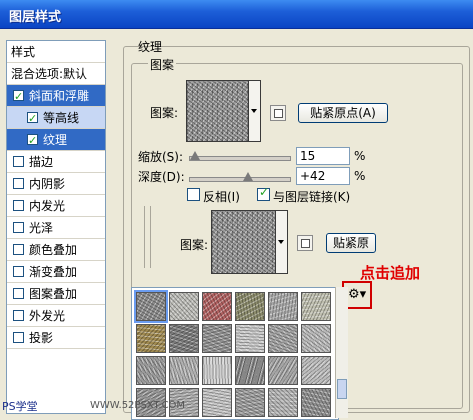  What do you see at coordinates (56, 52) in the screenshot?
I see `style-list-header: 样式` at bounding box center [56, 52].